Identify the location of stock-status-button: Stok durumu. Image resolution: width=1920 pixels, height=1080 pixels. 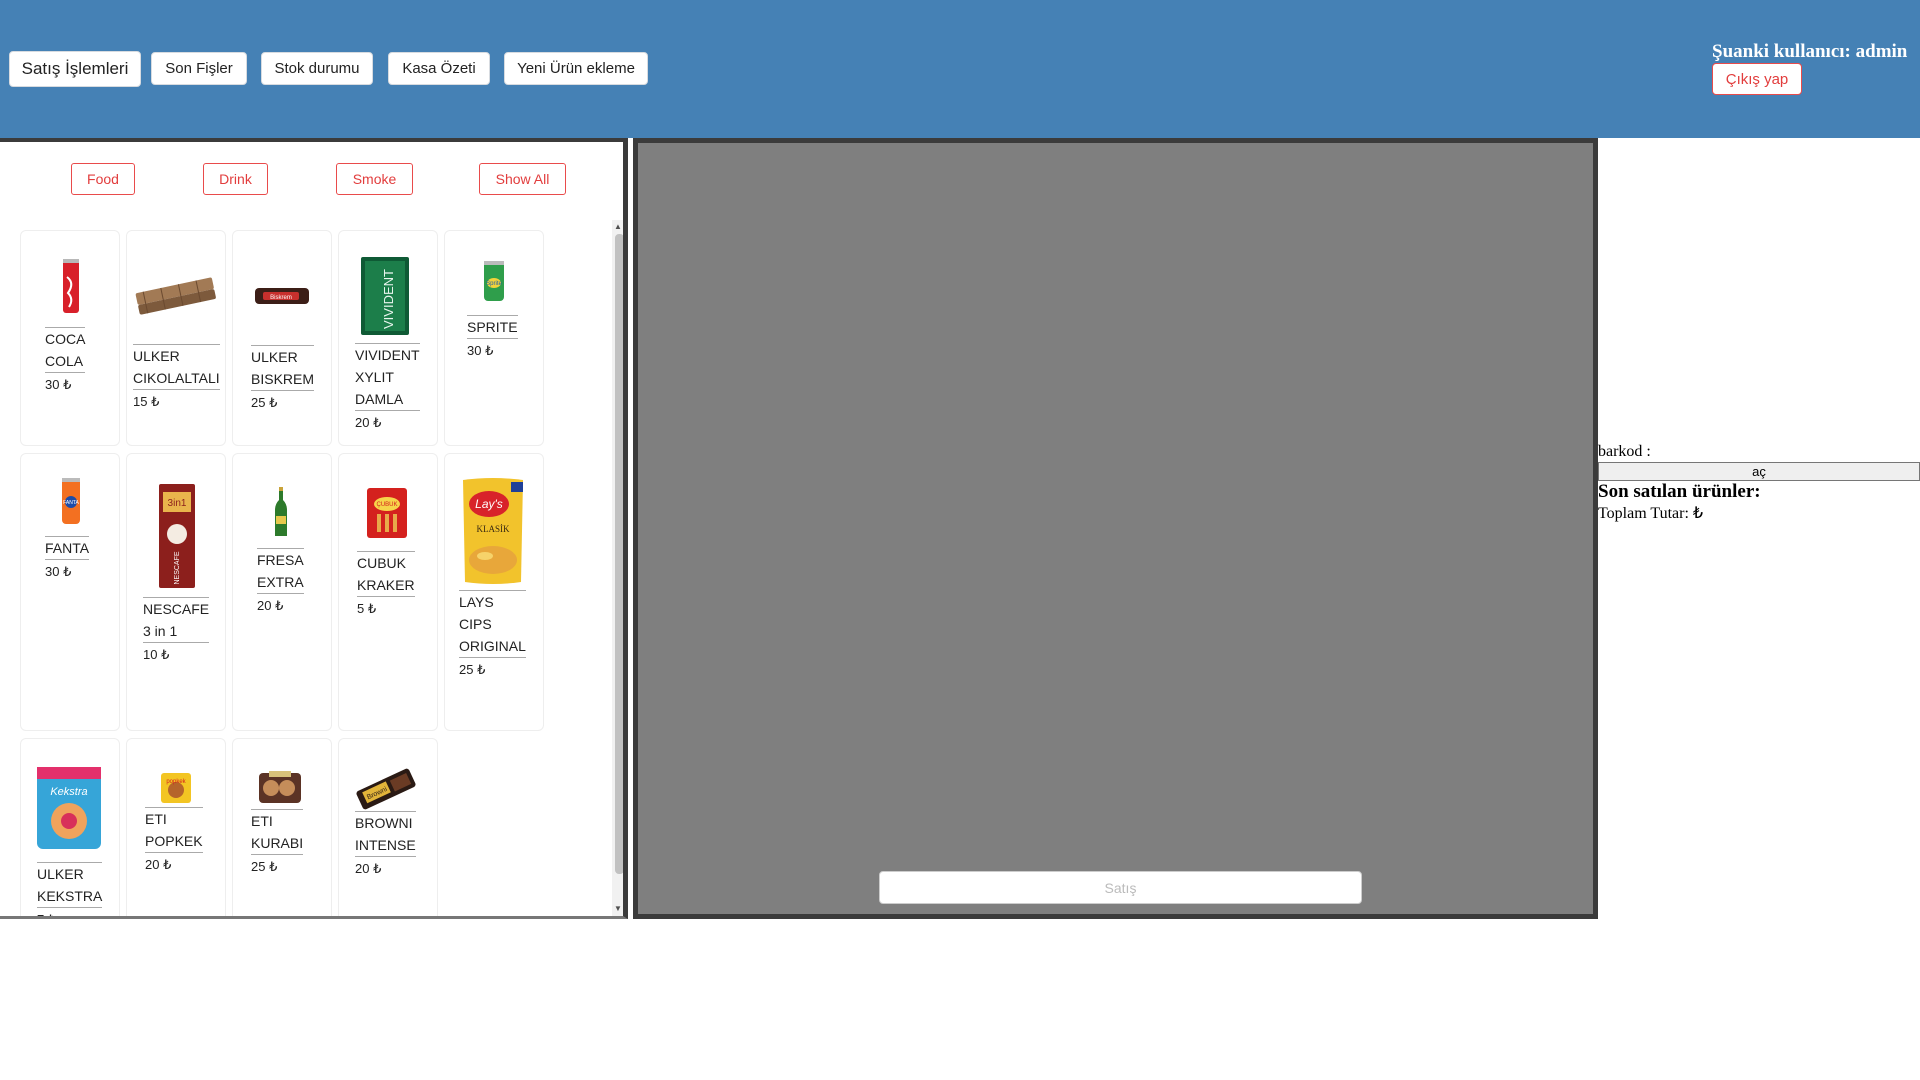
(317, 68).